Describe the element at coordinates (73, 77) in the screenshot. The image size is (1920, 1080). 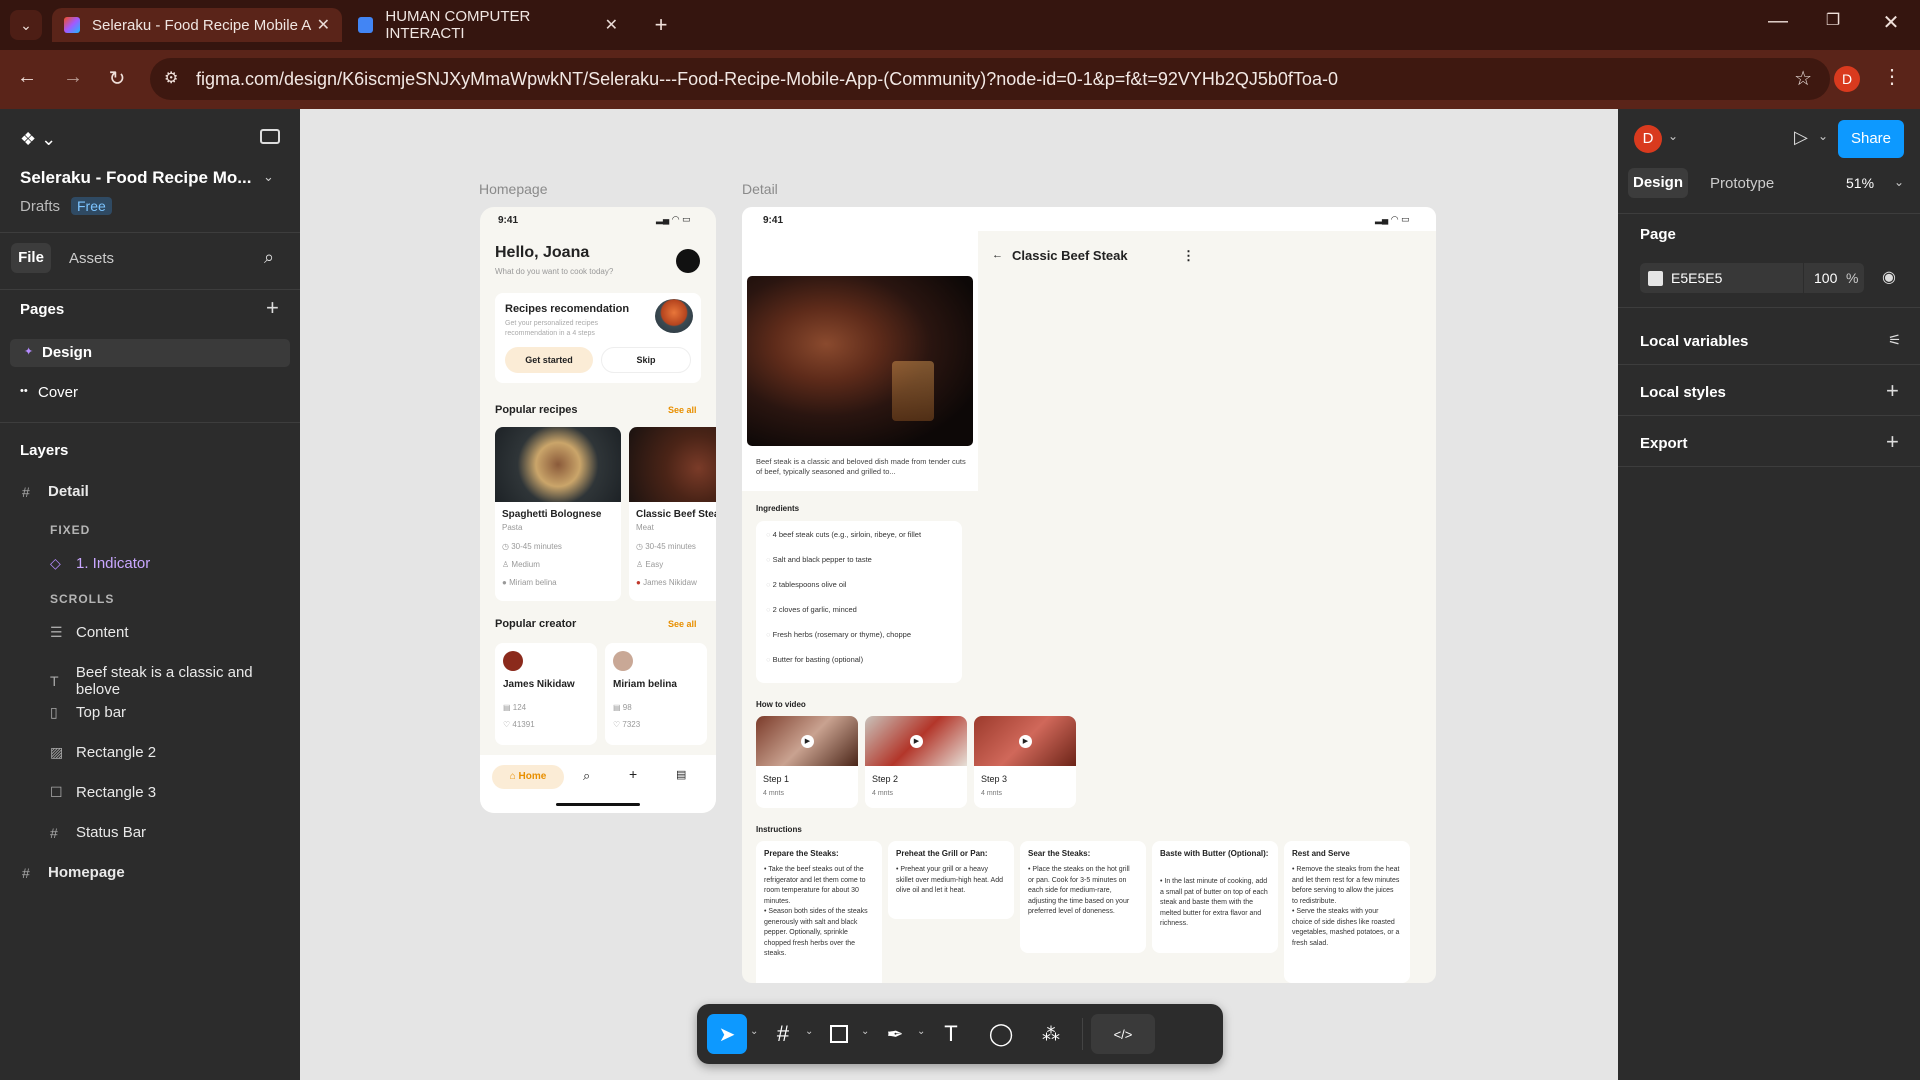
I see `forward-icon: →` at that location.